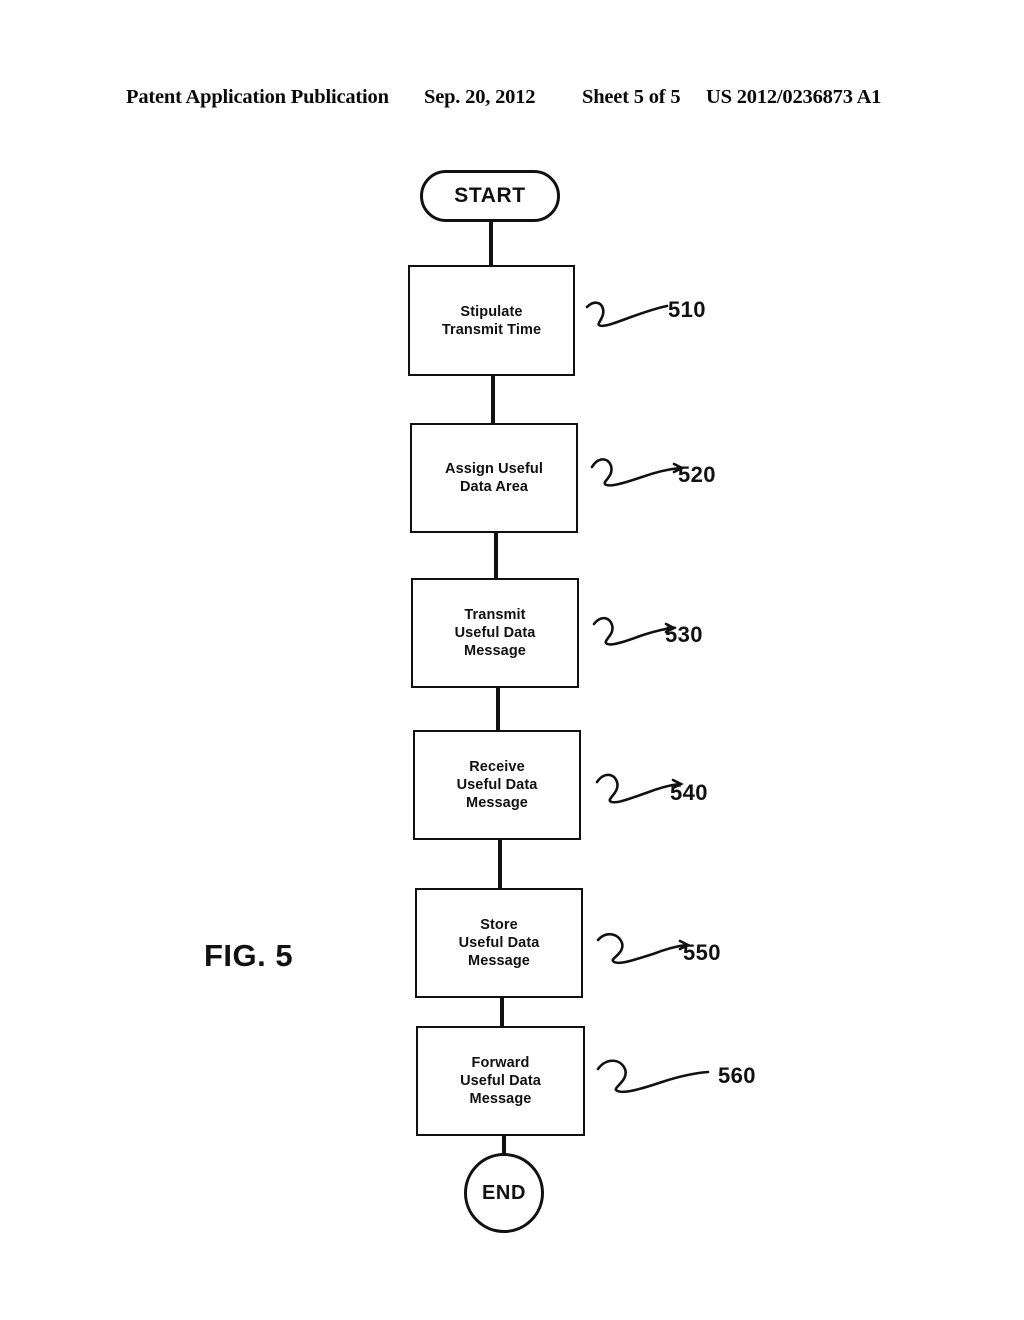 This screenshot has height=1320, width=1024. I want to click on flow-node-540-label: Receive Useful Data Message, so click(497, 785).